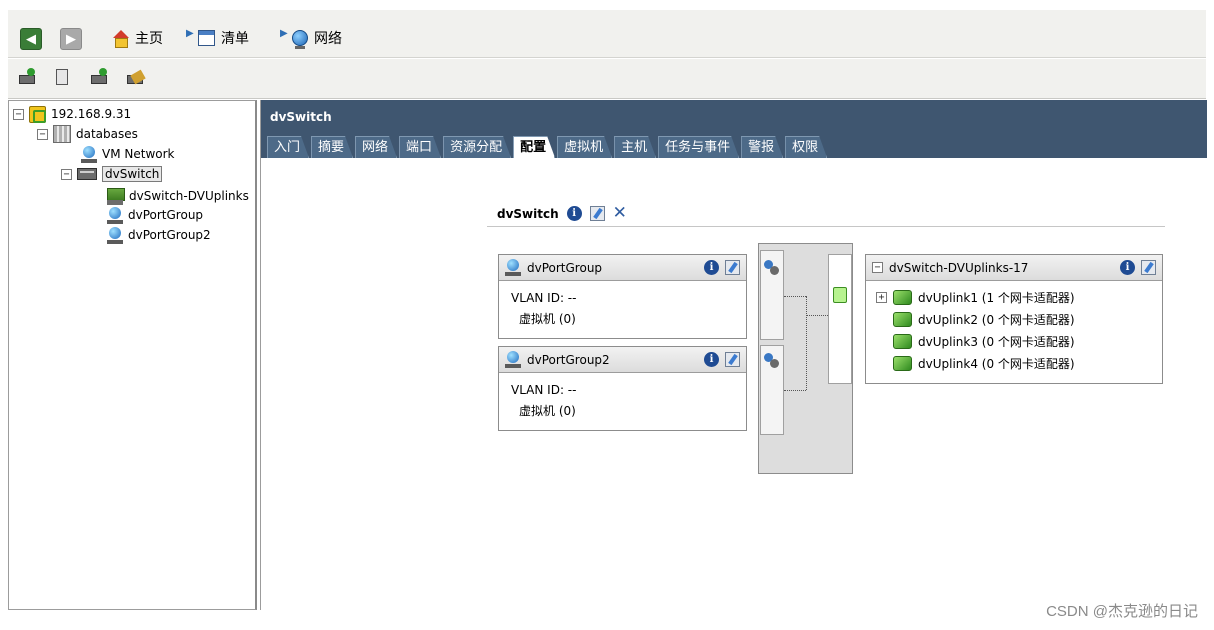 The image size is (1214, 630). I want to click on add-network-button, so click(100, 77).